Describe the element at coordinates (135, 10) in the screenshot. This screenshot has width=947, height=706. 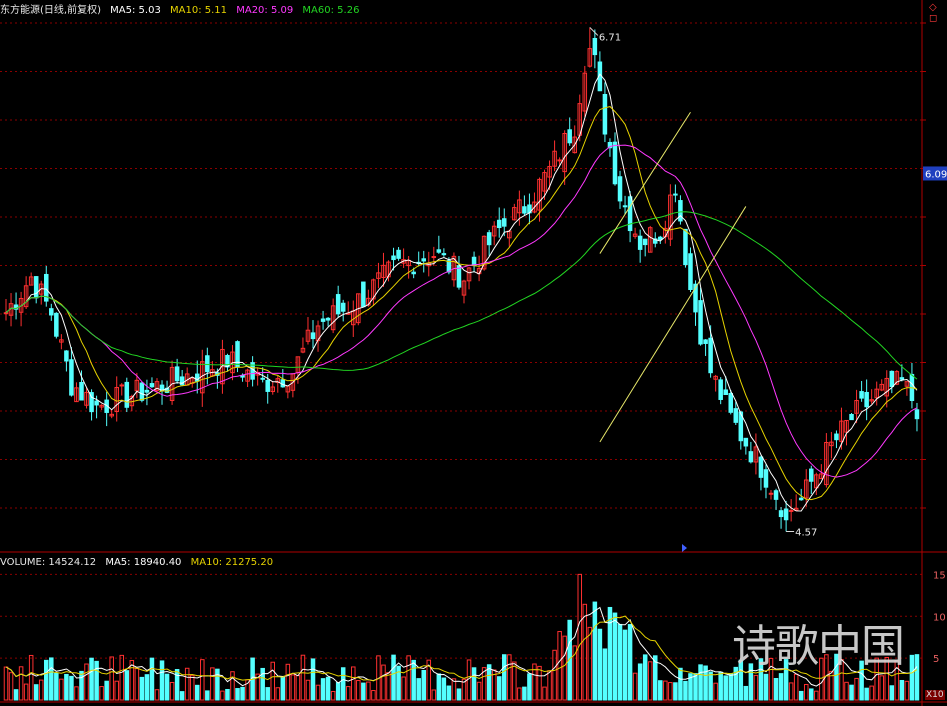
I see `ma5-value: MA5: 5.03` at that location.